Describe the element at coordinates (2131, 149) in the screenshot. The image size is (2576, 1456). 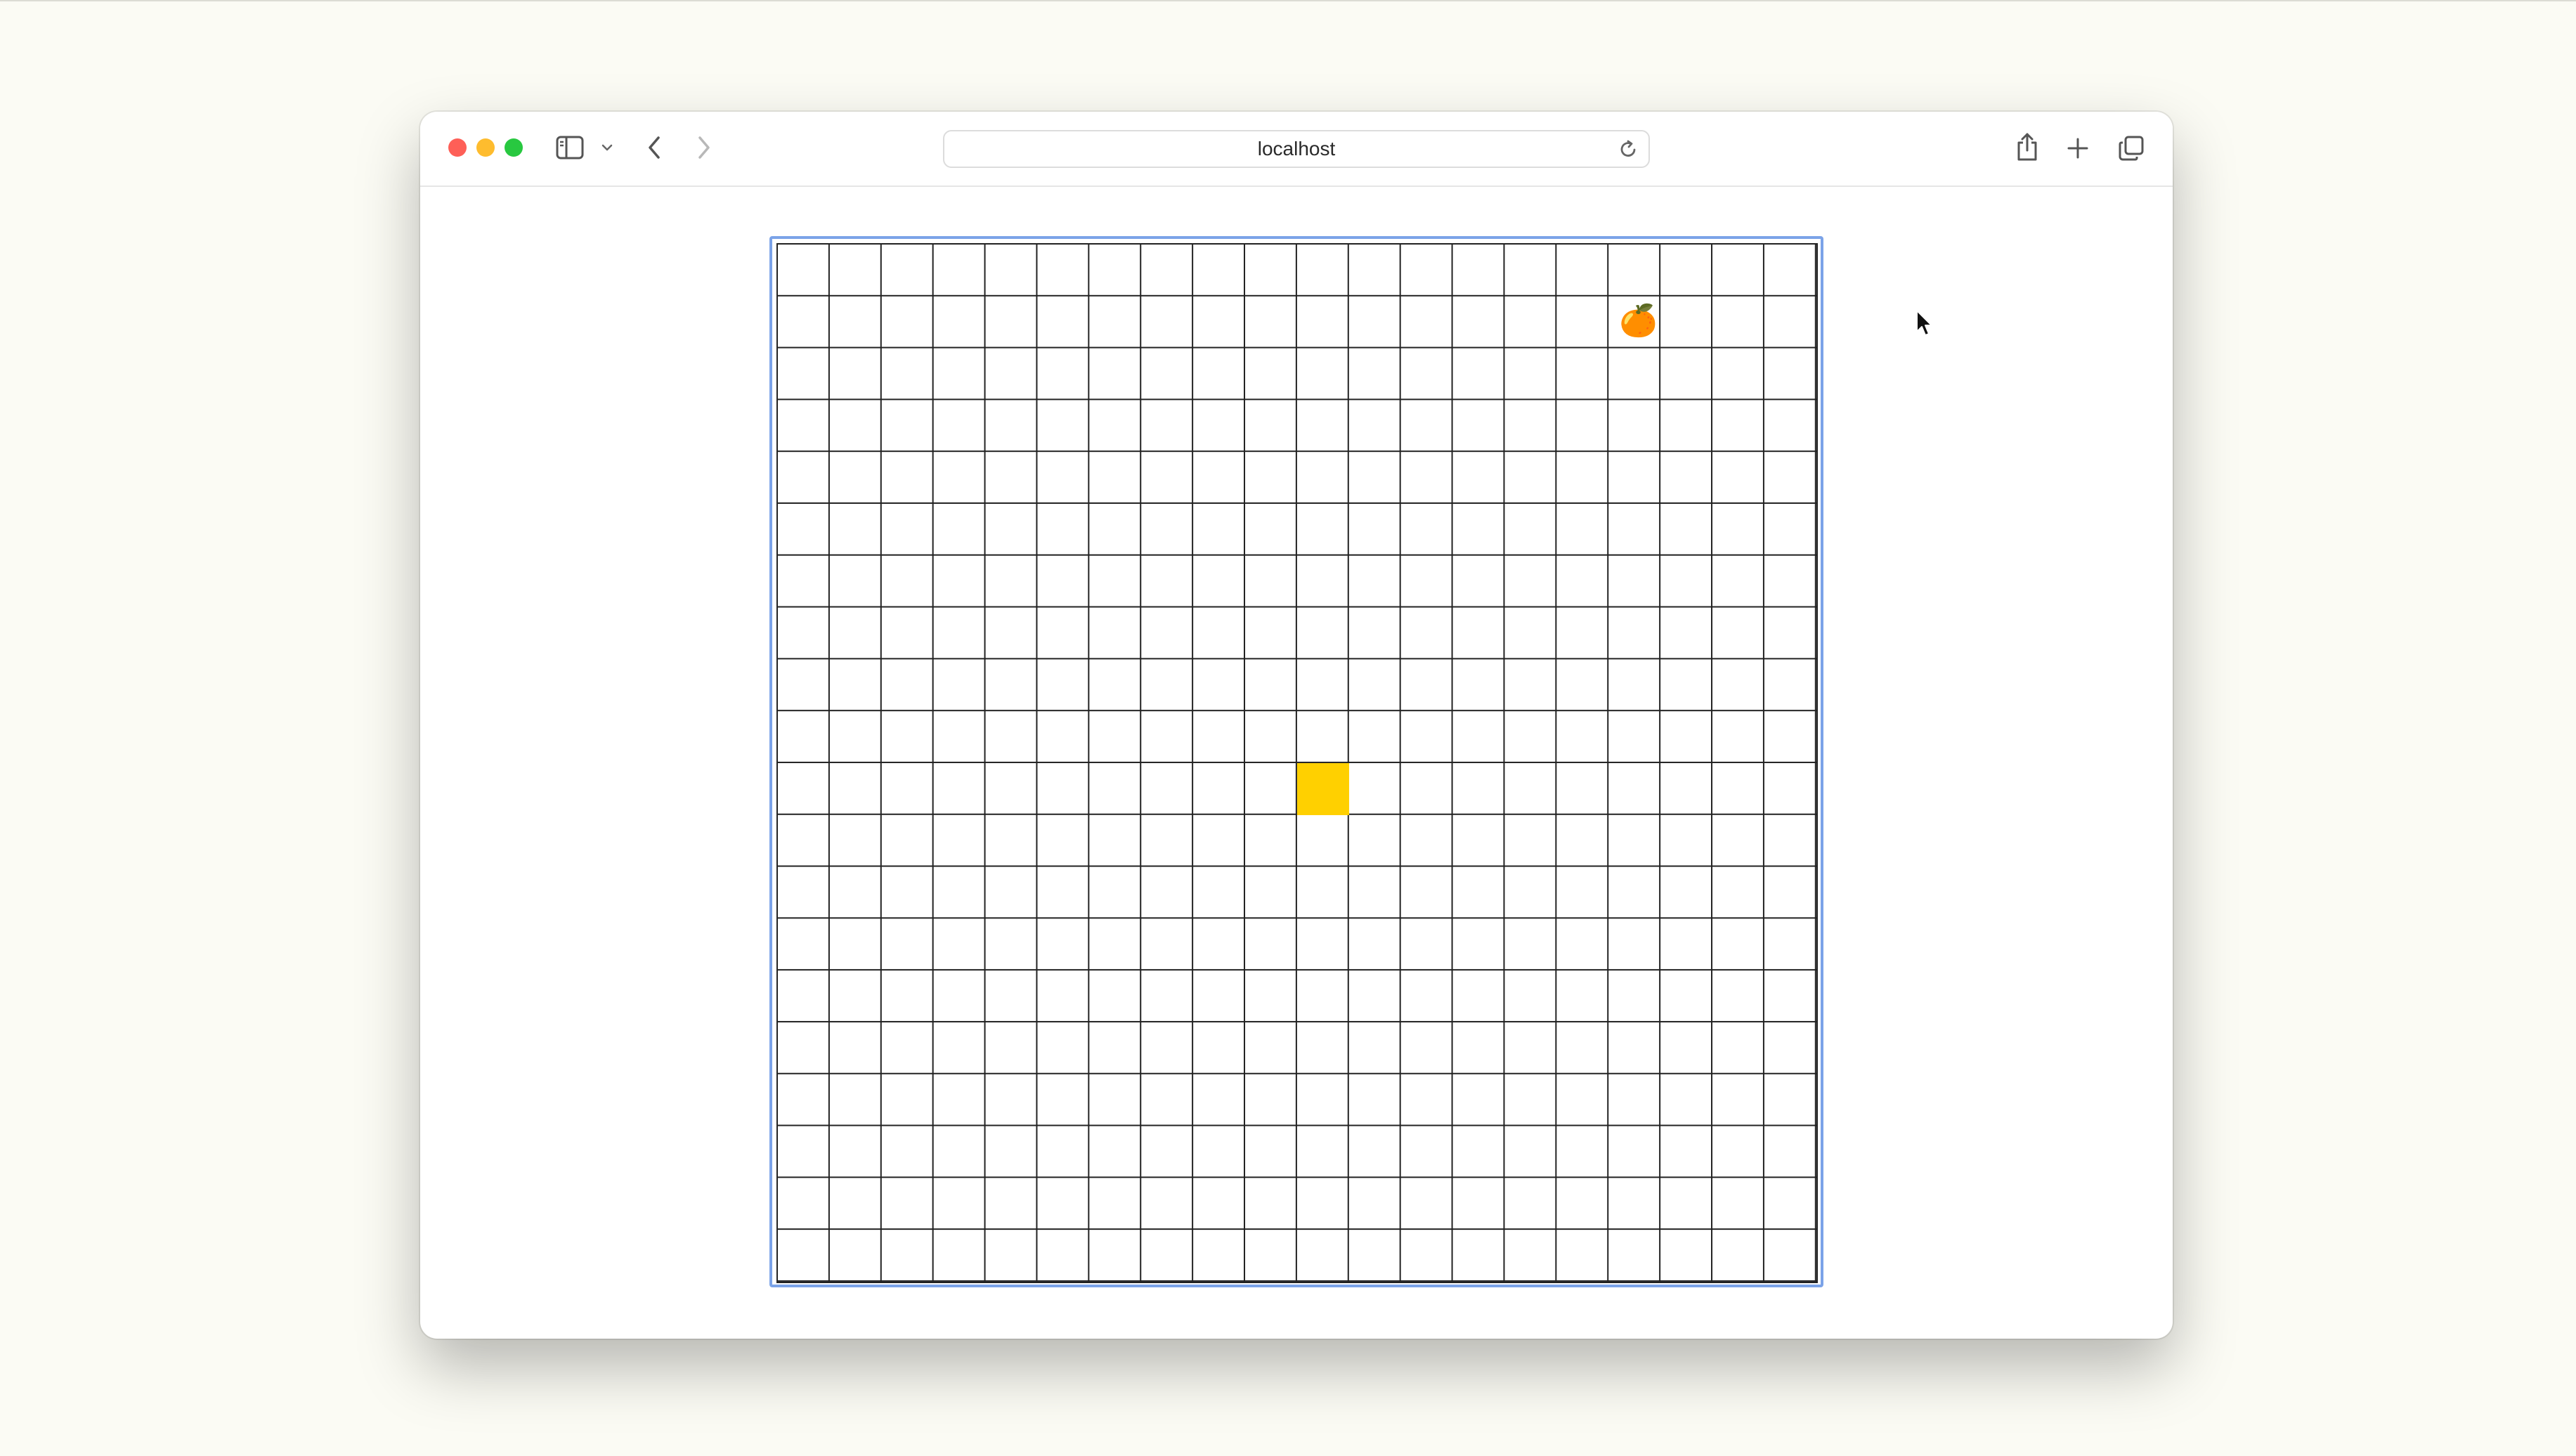
I see `tab-overview-icon` at that location.